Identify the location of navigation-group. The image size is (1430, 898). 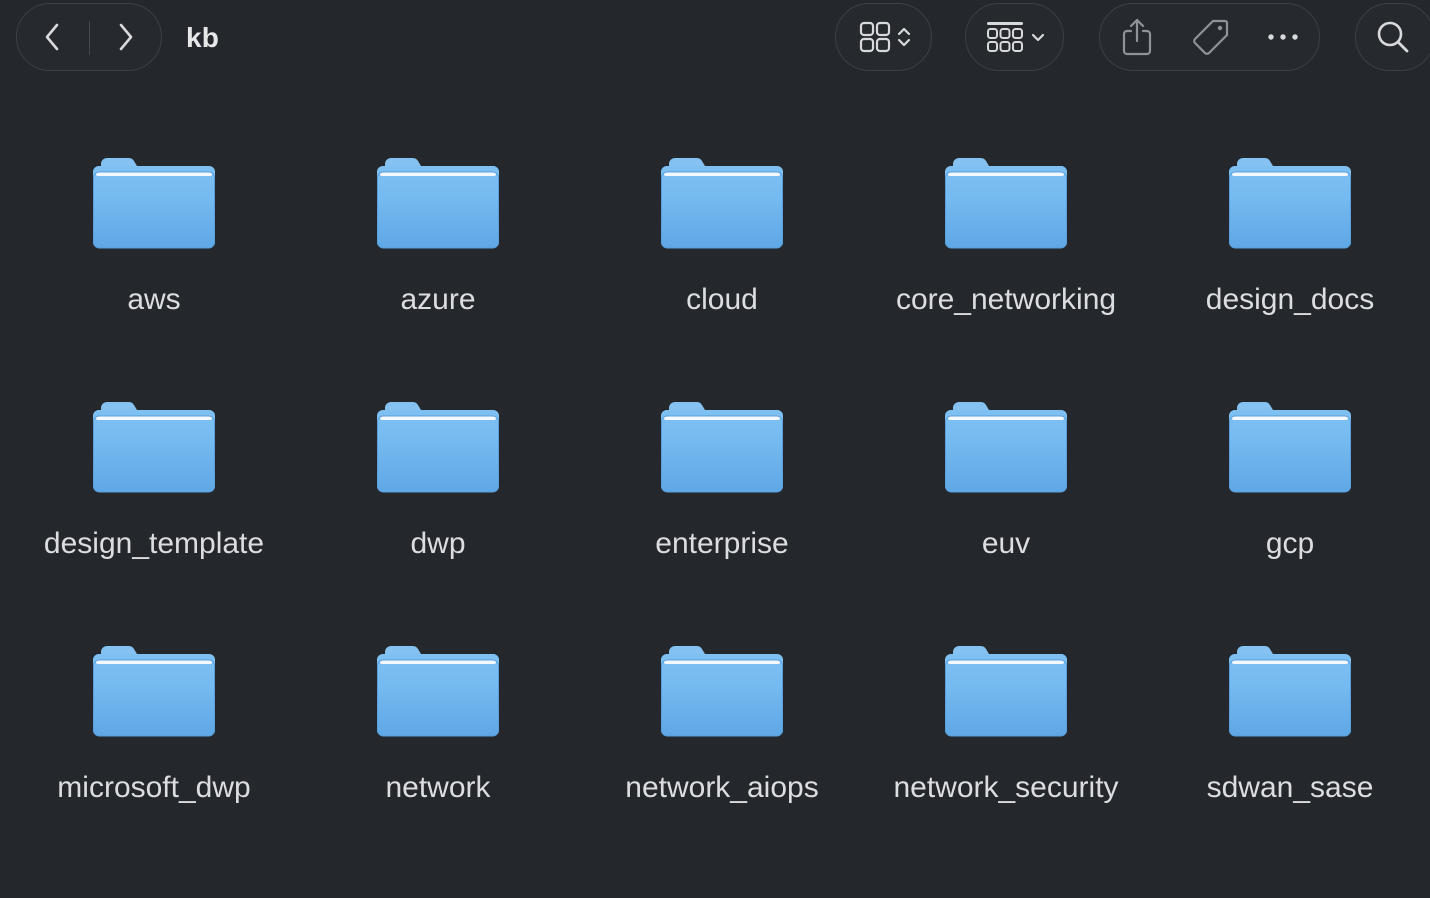
(89, 37).